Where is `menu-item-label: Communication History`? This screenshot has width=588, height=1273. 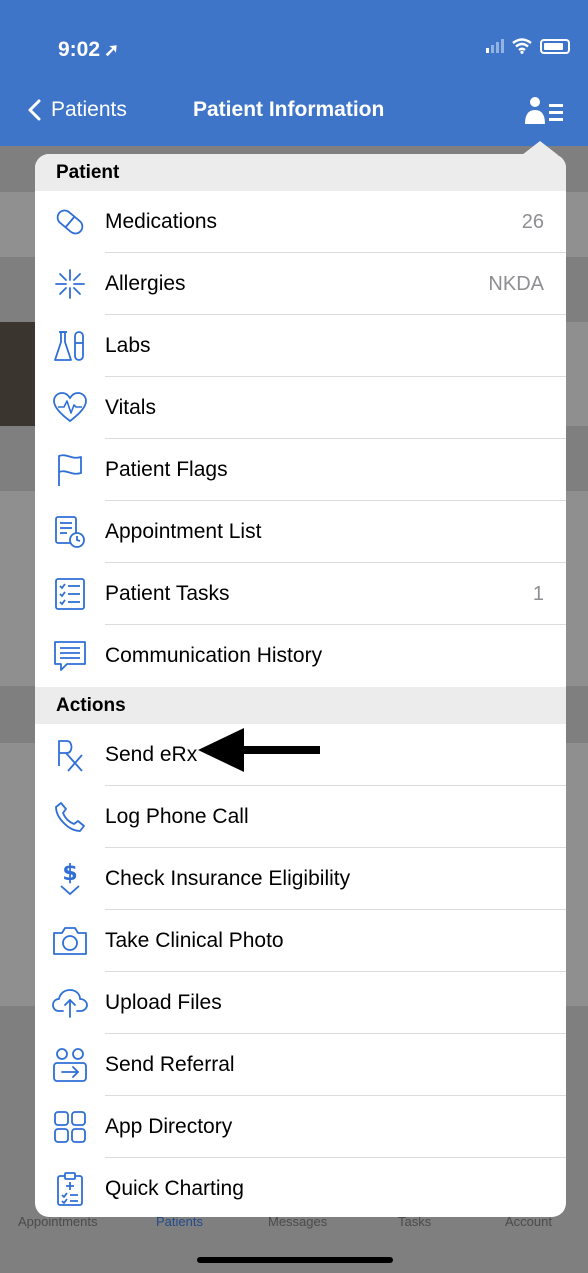
menu-item-label: Communication History is located at coordinates (214, 655).